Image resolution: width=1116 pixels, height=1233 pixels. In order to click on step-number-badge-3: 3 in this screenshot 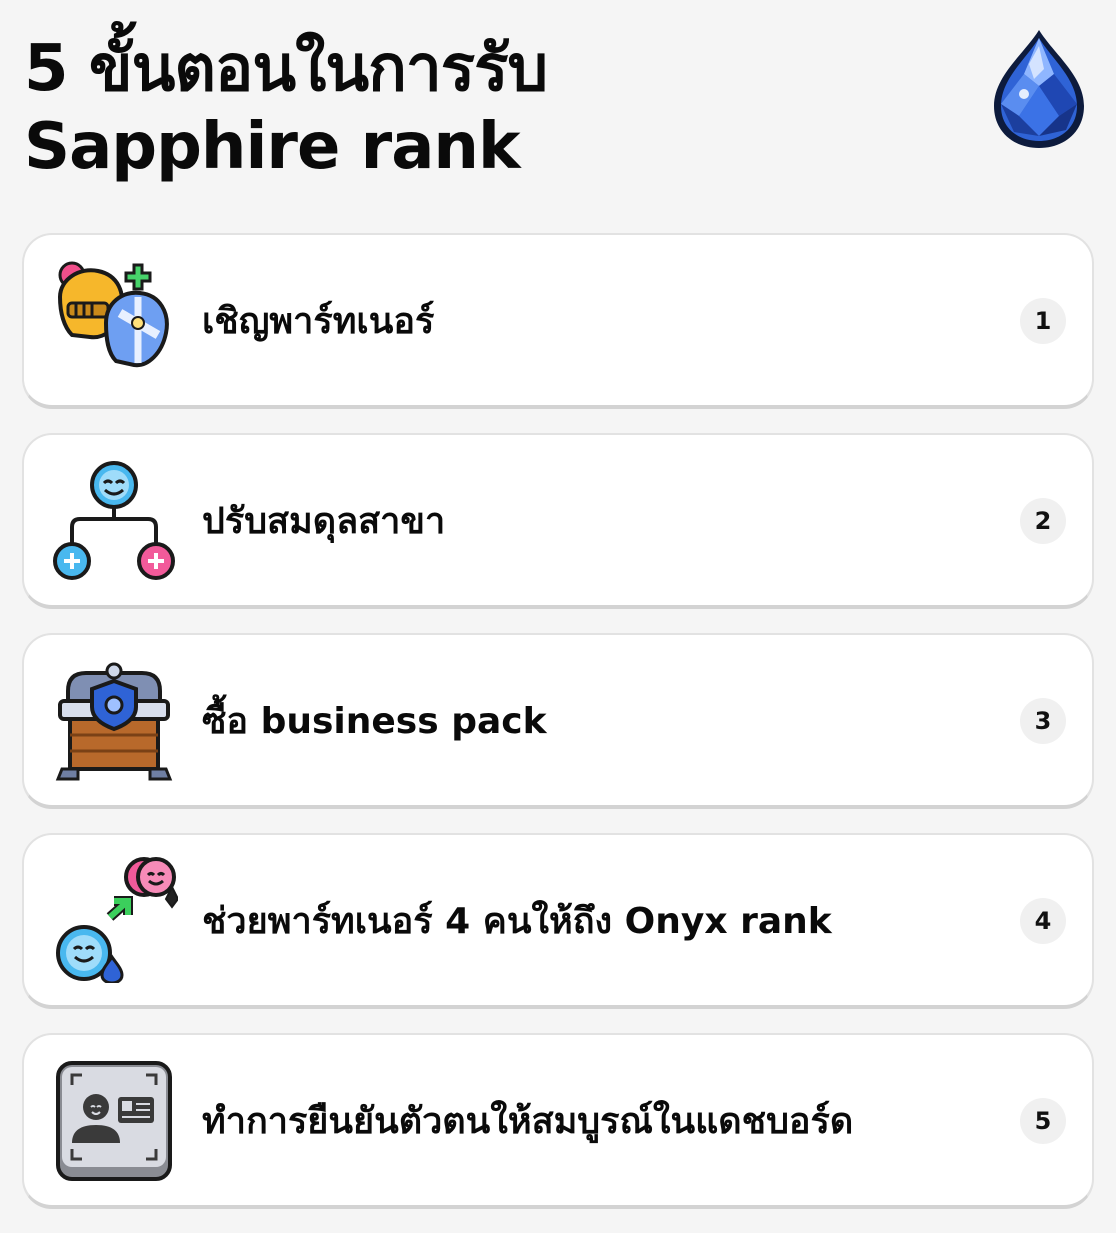, I will do `click(1043, 721)`.